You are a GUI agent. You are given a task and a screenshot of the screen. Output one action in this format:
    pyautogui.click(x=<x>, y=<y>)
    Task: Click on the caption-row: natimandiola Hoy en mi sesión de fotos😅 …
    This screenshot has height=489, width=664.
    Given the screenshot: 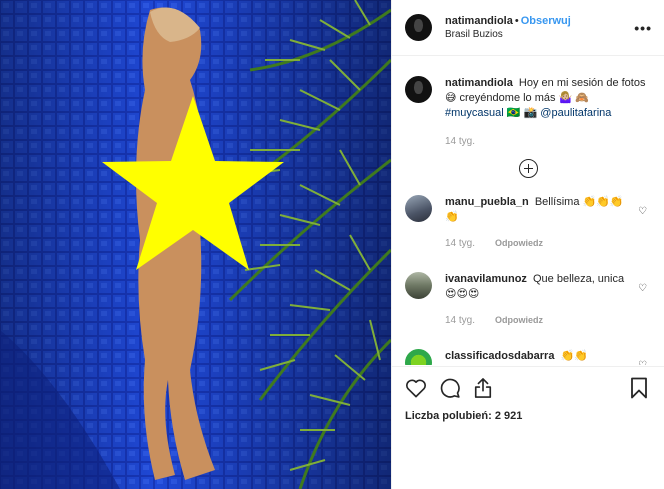 What is the action you would take?
    pyautogui.click(x=528, y=112)
    